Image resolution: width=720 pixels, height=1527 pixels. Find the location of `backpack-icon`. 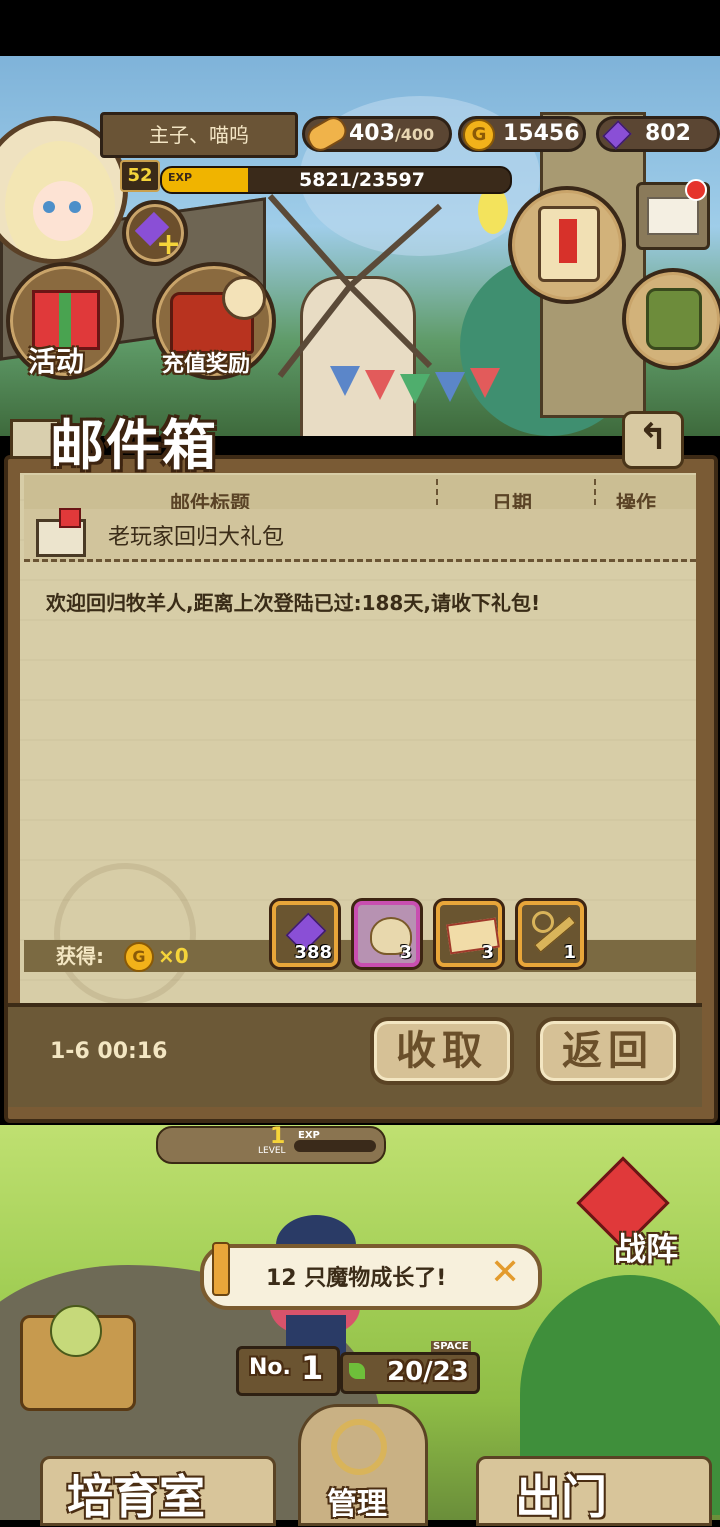

backpack-icon is located at coordinates (674, 319).